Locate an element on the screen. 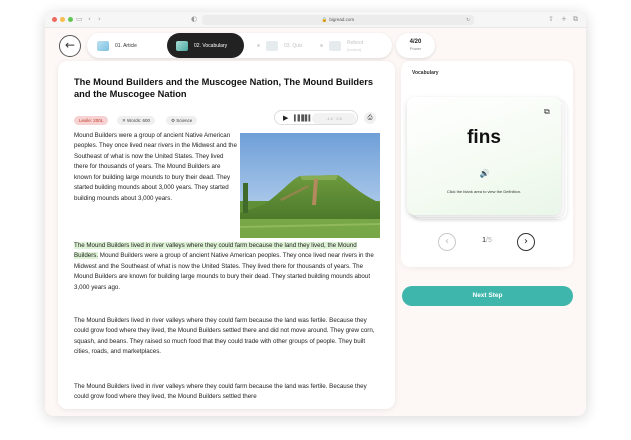 The width and height of the screenshot is (631, 440). step-vocabulary: 02. Vocabulary is located at coordinates (205, 45).